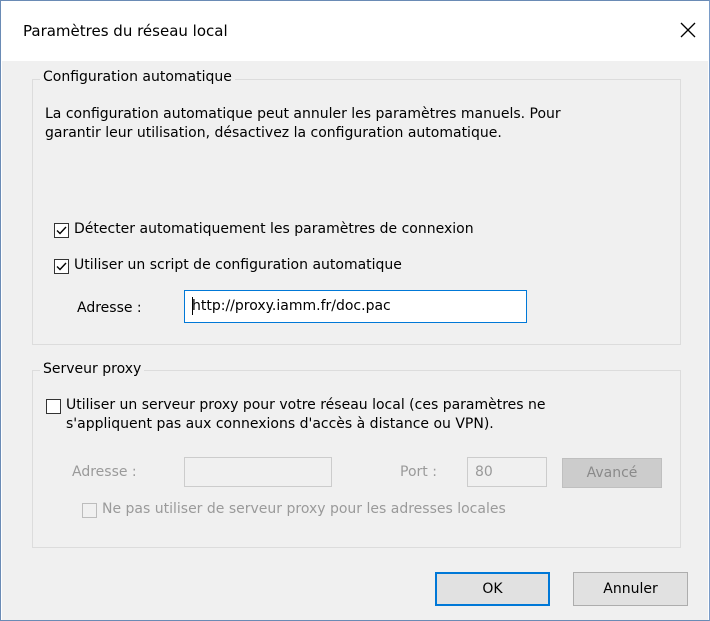 The image size is (710, 621). I want to click on ok-button: OK, so click(492, 589).